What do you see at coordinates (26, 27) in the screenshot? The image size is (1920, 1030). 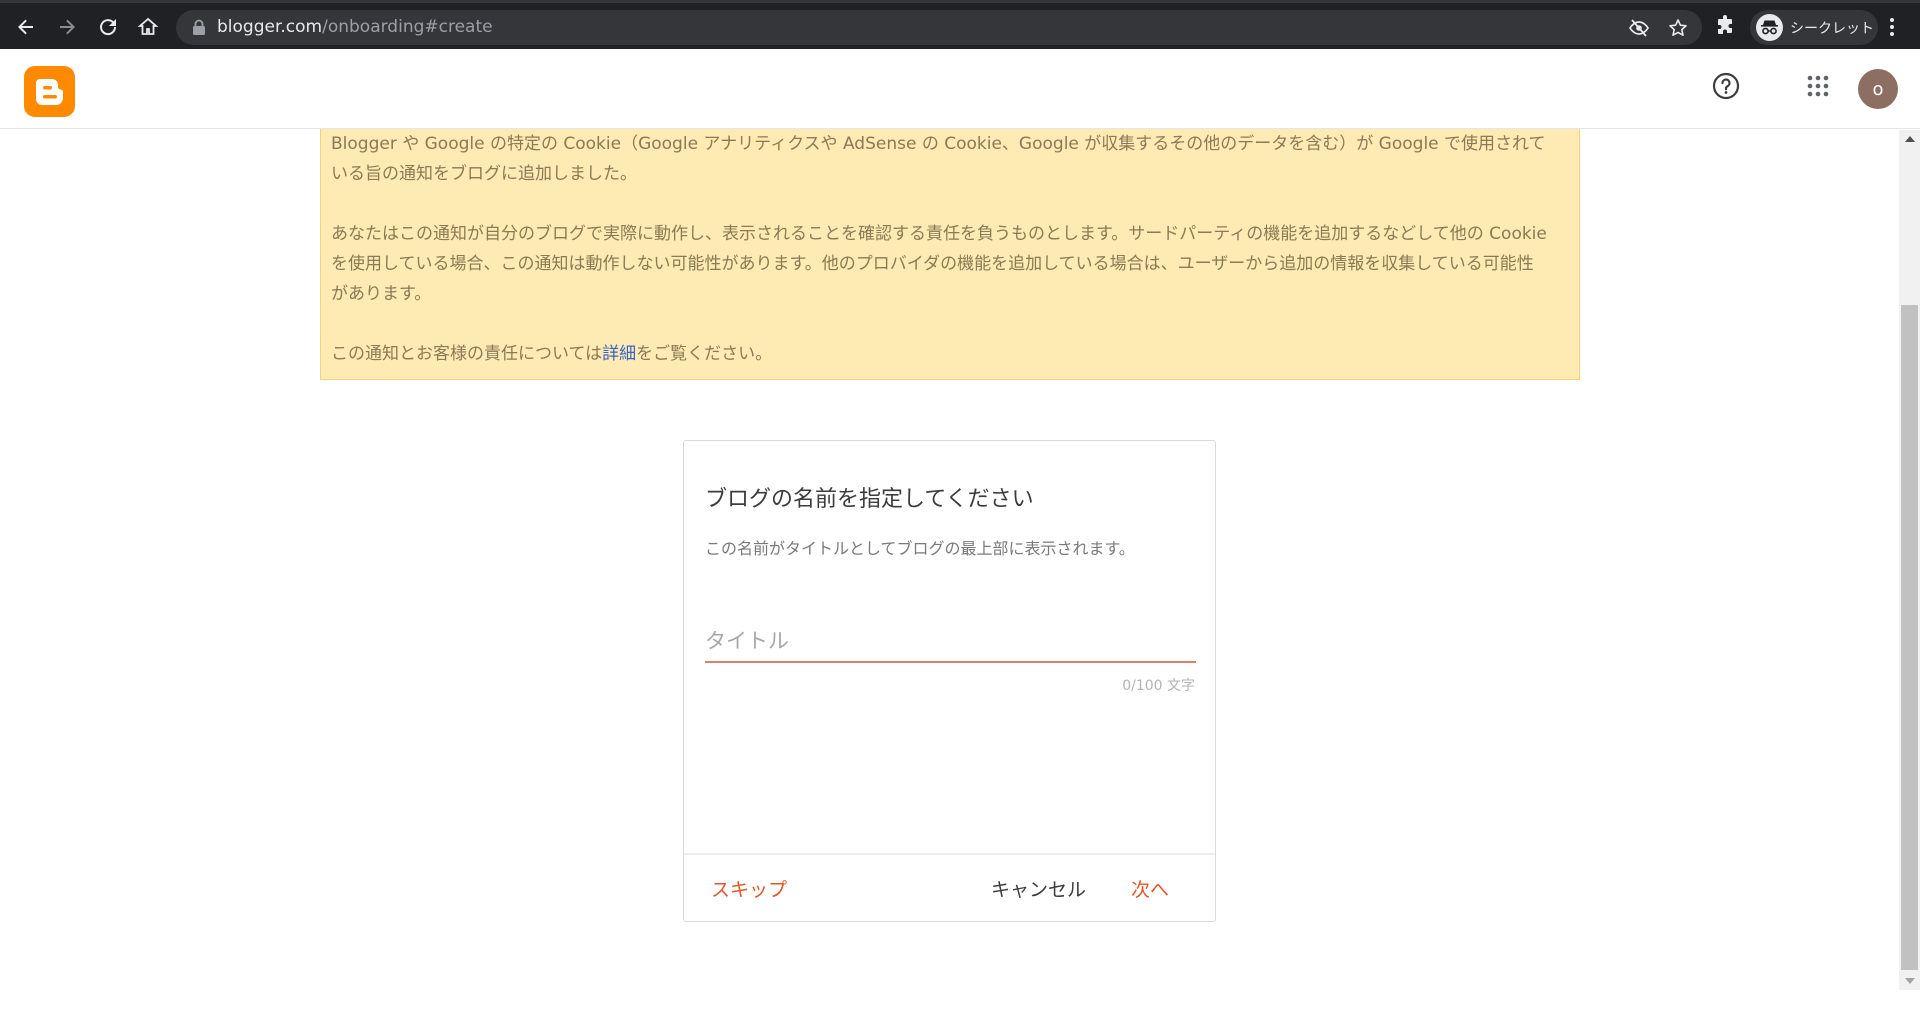 I see `back-arrow-icon` at bounding box center [26, 27].